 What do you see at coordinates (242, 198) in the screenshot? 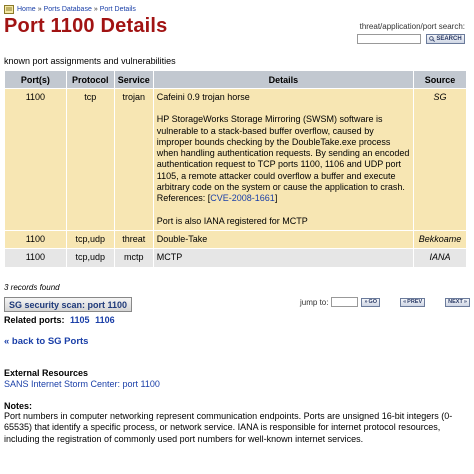
I see `cve-link: CVE-2008-1661` at bounding box center [242, 198].